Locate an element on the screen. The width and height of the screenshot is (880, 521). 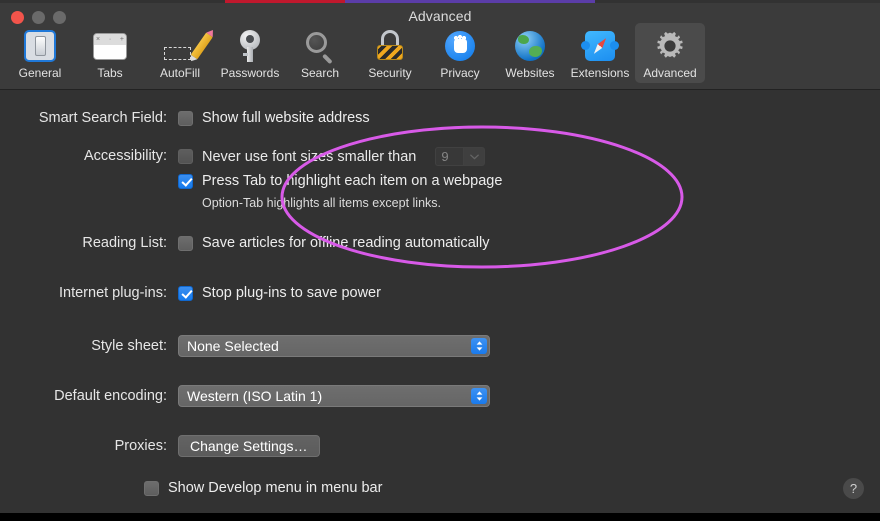
toolbar-item-advanced: Advanced is located at coordinates (670, 53).